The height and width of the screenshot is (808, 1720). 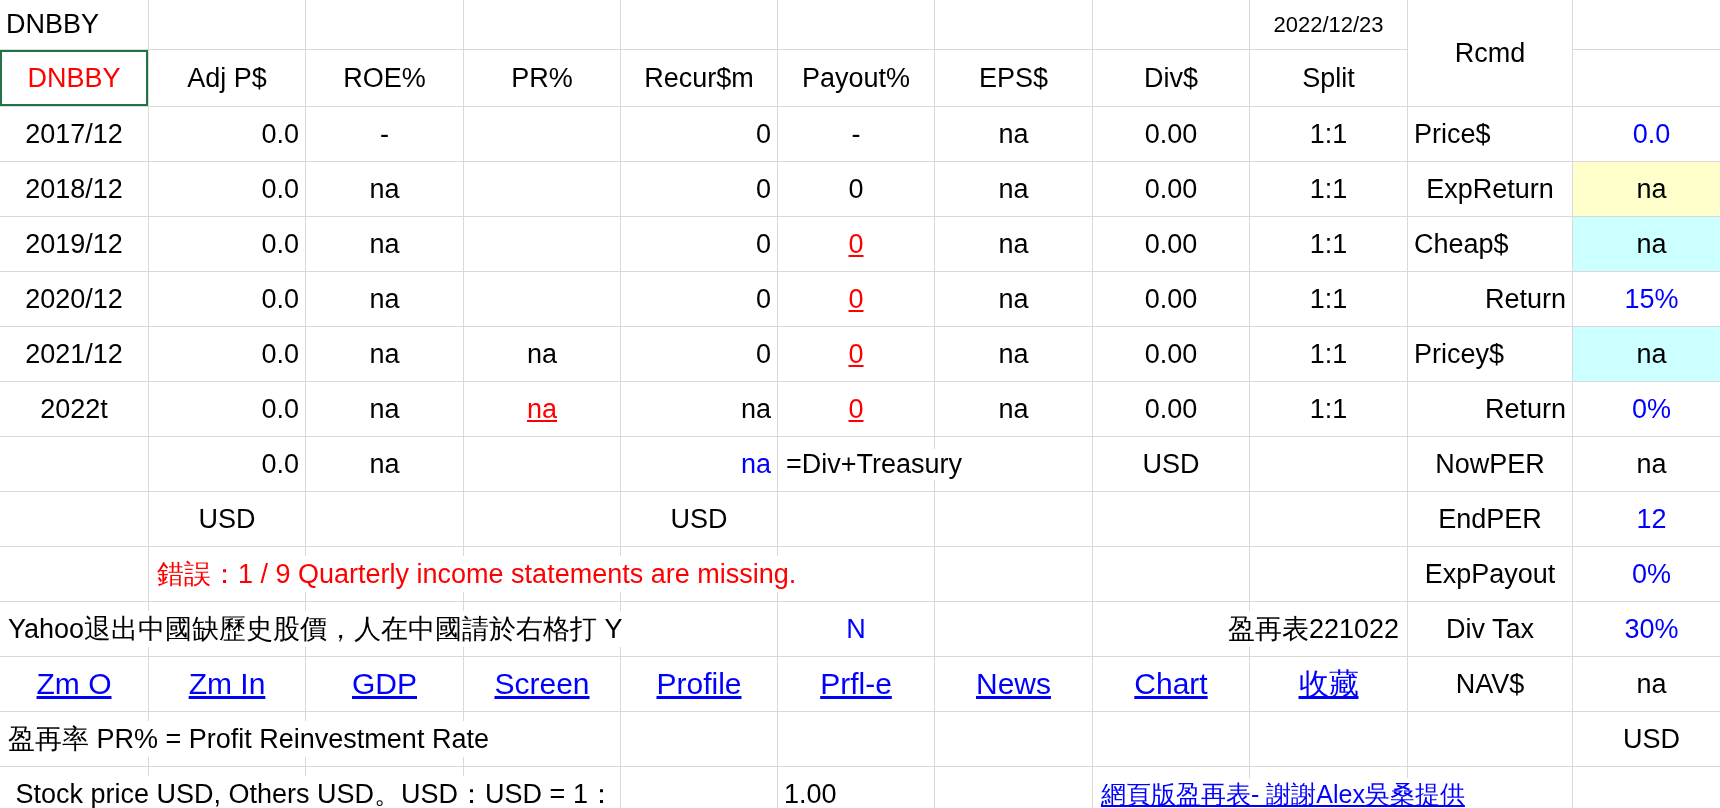 I want to click on cell-text: 12, so click(x=1651, y=519).